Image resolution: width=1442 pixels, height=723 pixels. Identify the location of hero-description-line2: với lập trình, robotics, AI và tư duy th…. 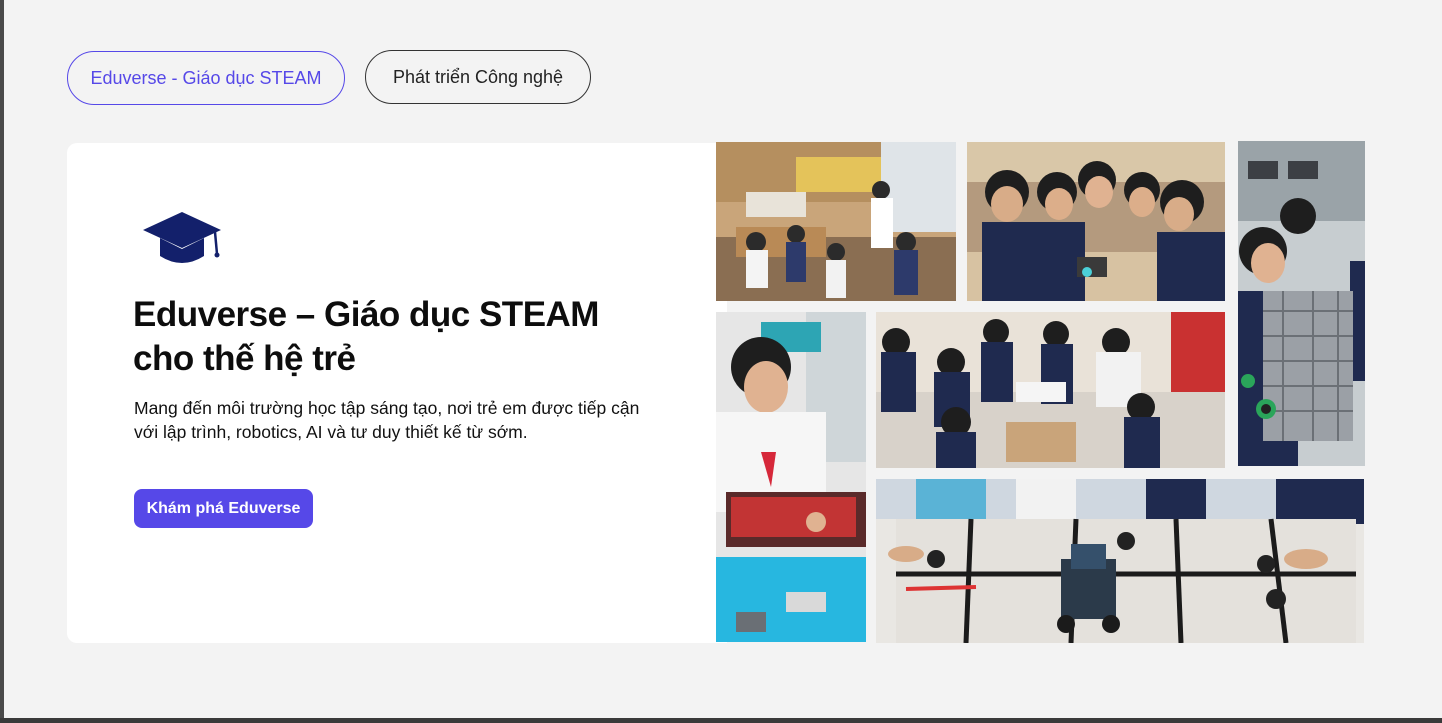
(331, 432).